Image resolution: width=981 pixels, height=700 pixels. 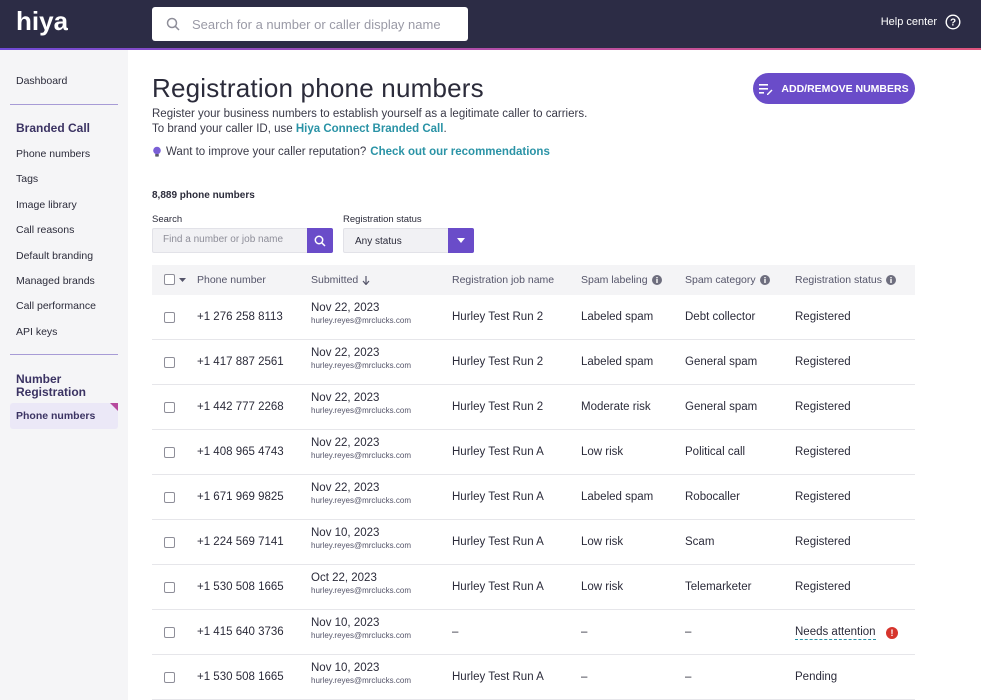 What do you see at coordinates (233, 239) in the screenshot?
I see `number-search-input` at bounding box center [233, 239].